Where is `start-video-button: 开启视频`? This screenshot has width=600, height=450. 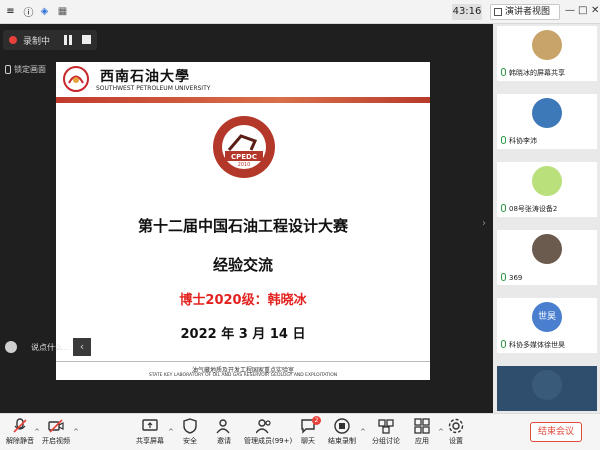 start-video-button: 开启视频 is located at coordinates (56, 434).